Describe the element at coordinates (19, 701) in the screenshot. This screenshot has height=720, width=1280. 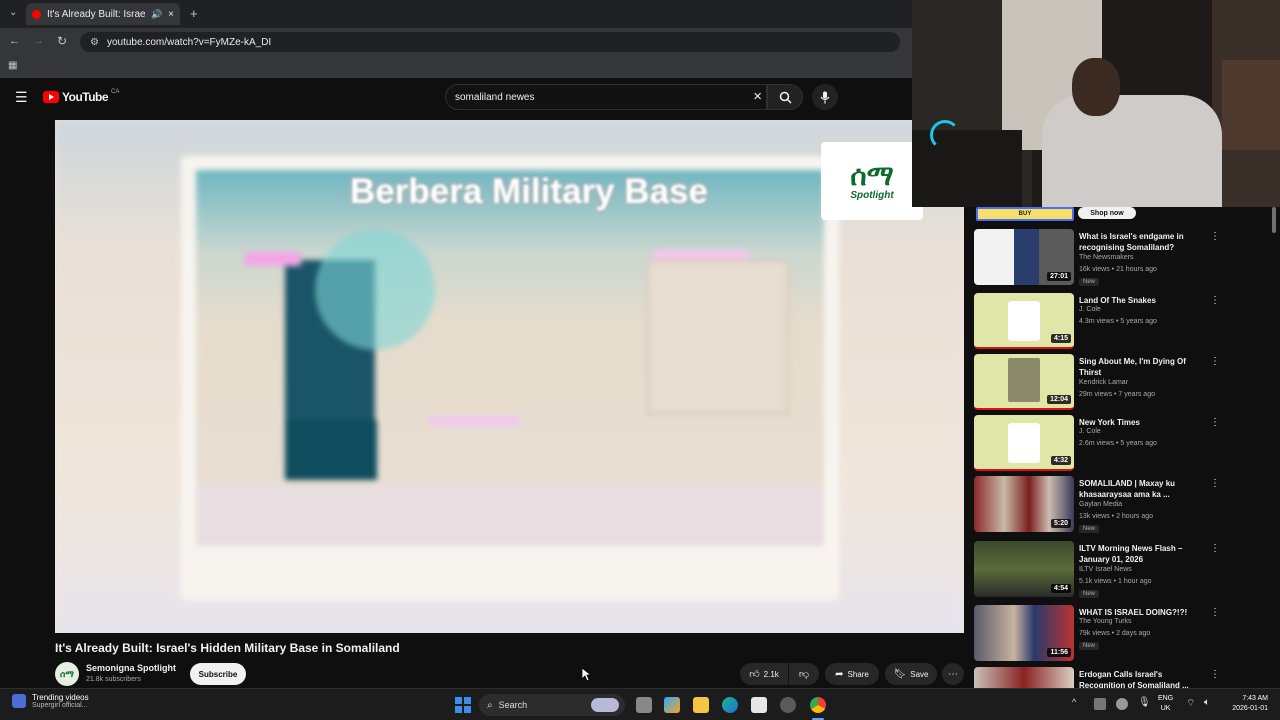
I see `widgets-icon` at that location.